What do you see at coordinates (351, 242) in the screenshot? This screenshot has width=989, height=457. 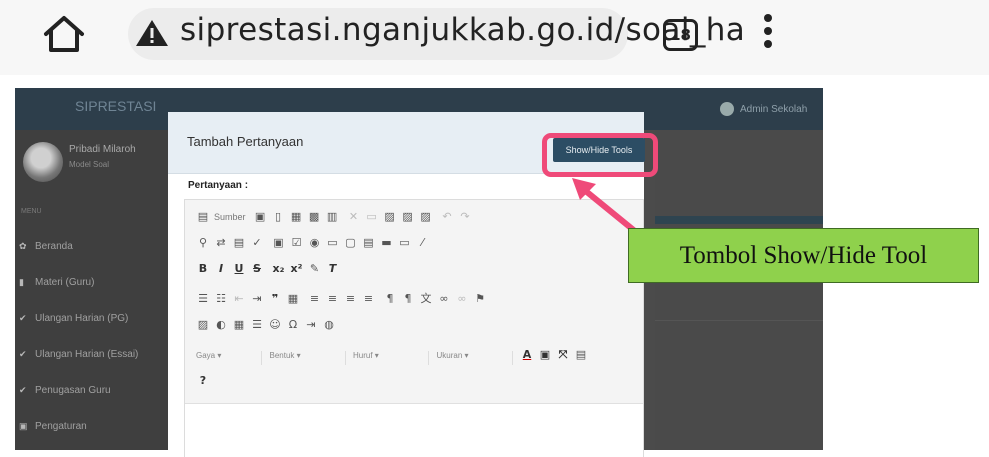 I see `textarea-icon: ▢` at bounding box center [351, 242].